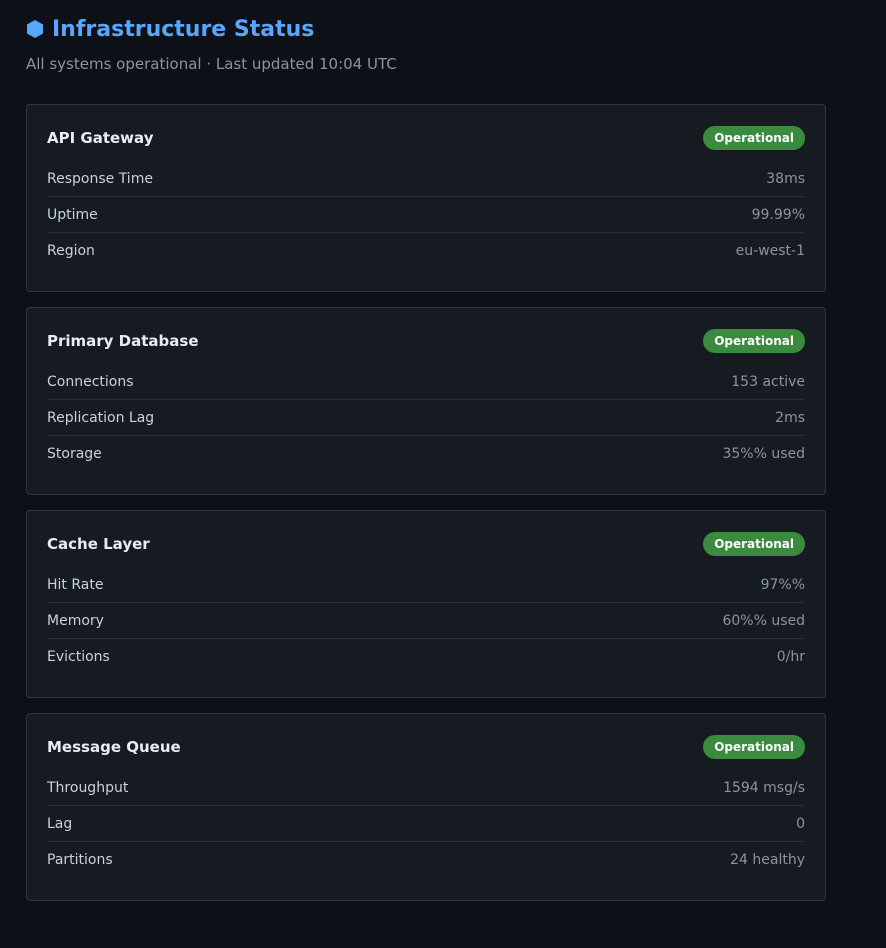 This screenshot has width=886, height=948. I want to click on service-name: Message Queue, so click(114, 747).